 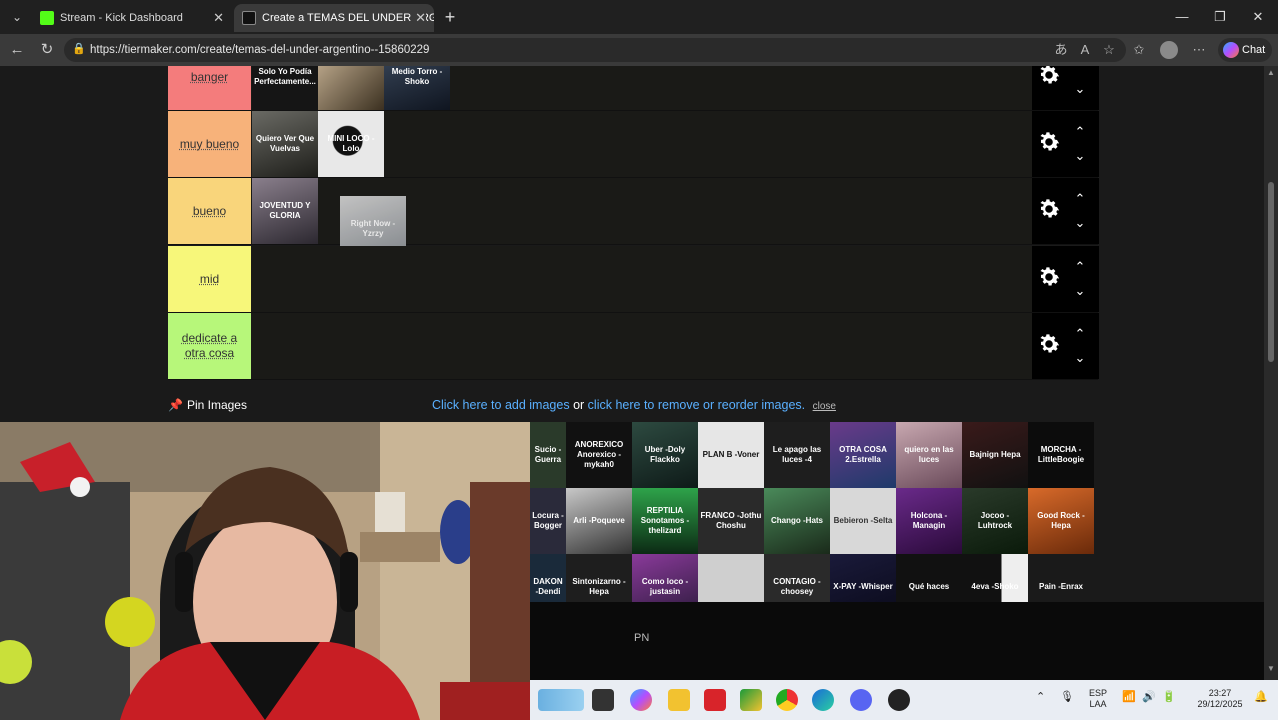 I want to click on favorite-star-icon: ☆, so click(x=1109, y=50).